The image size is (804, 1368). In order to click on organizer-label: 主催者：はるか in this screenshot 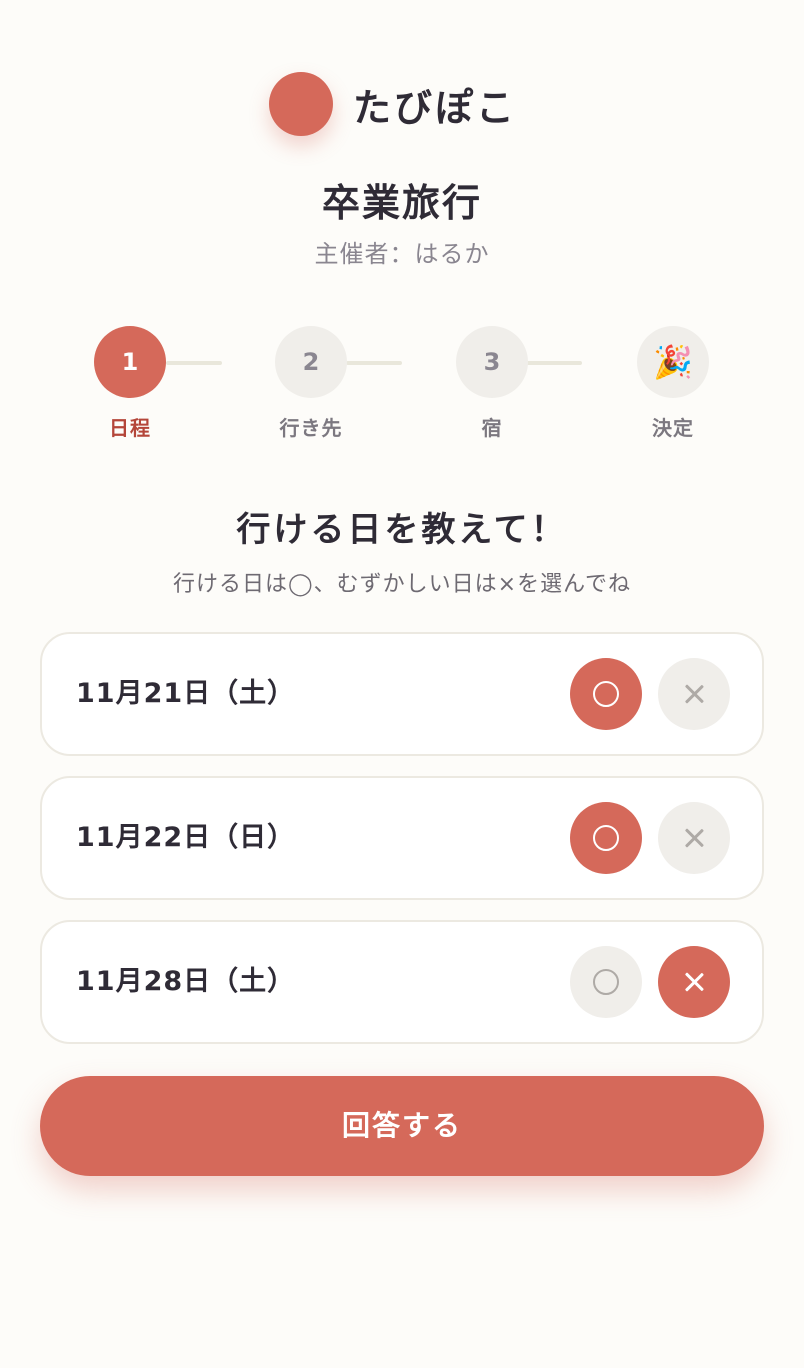, I will do `click(402, 254)`.